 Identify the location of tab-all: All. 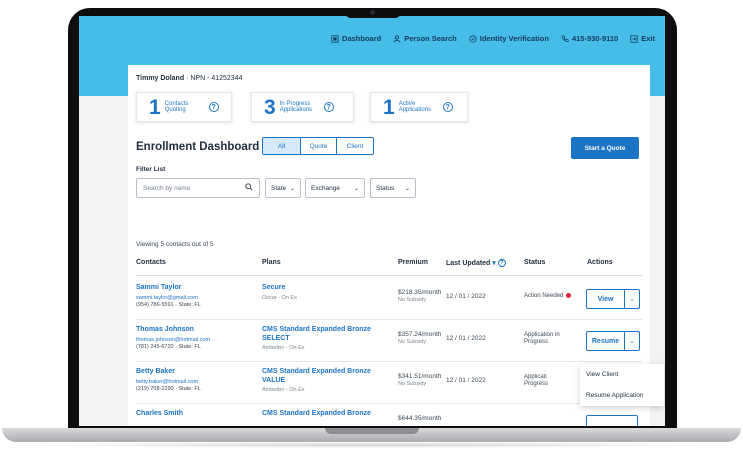
(282, 146).